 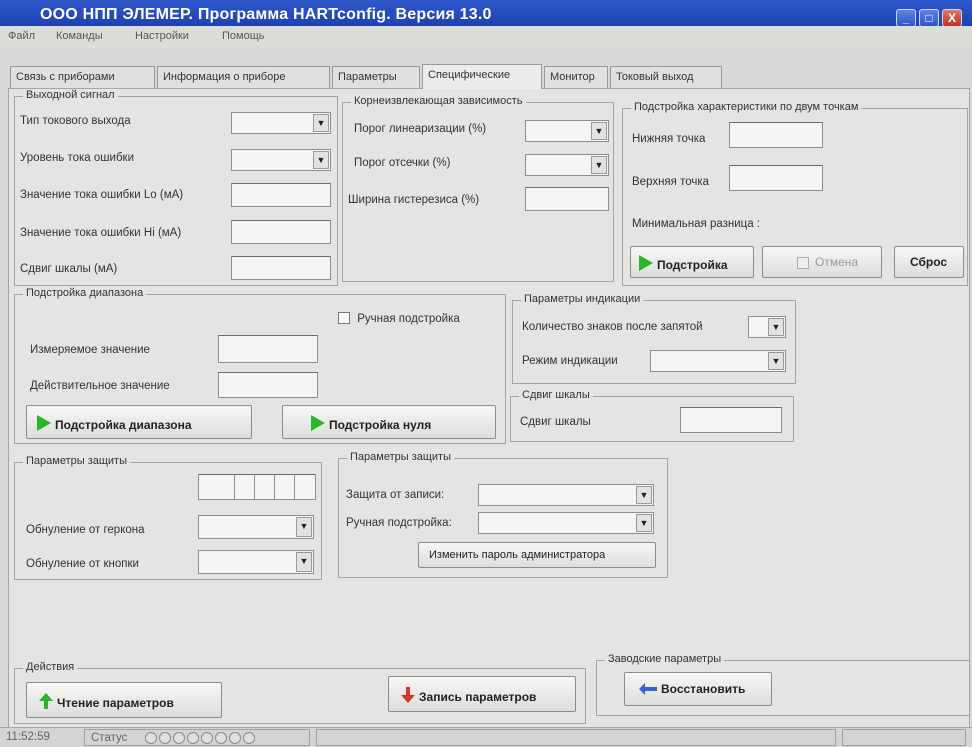 I want to click on cancel-icon, so click(x=803, y=263).